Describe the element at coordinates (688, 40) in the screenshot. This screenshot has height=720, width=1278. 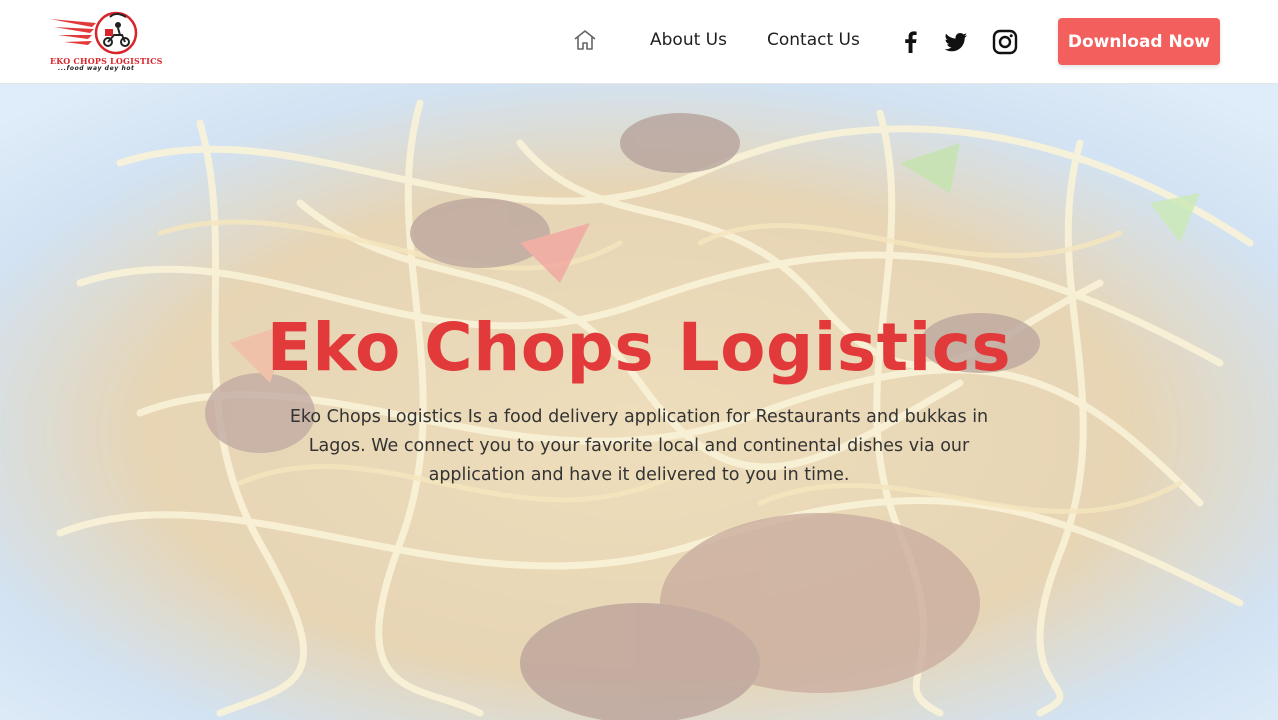
I see `nav-about-us: About Us` at that location.